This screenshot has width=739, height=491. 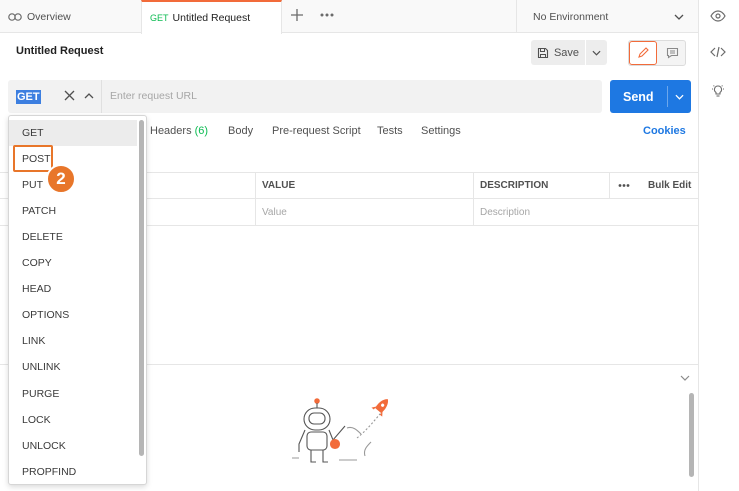 I want to click on clear-method-button, so click(x=69, y=95).